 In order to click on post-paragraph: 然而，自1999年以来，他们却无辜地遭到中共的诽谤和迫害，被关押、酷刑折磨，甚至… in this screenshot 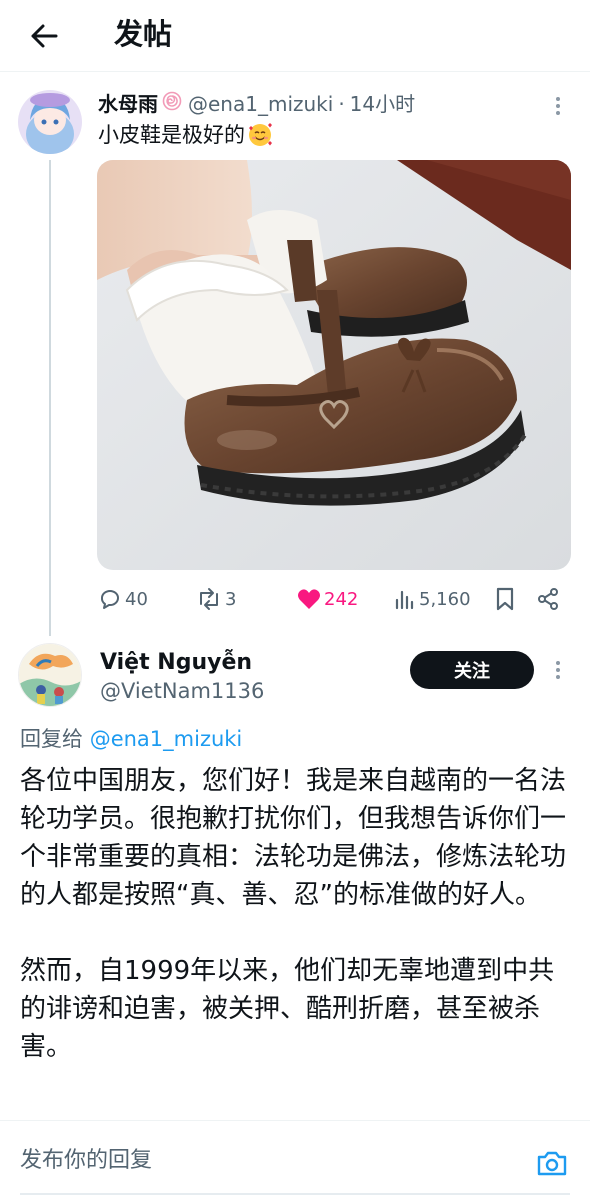, I will do `click(287, 1009)`.